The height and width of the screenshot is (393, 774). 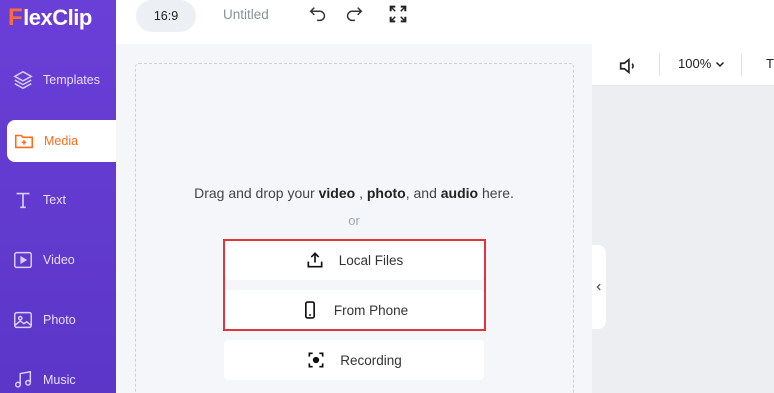 I want to click on sidebar-item-photo: Photo, so click(x=58, y=320).